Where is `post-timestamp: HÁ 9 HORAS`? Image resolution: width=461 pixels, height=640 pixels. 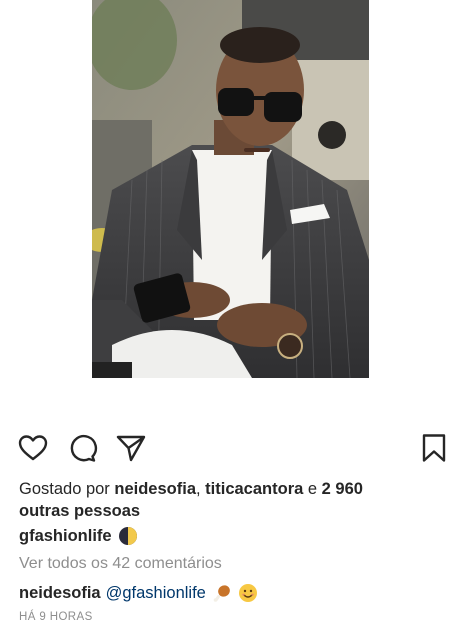
post-timestamp: HÁ 9 HORAS is located at coordinates (56, 617).